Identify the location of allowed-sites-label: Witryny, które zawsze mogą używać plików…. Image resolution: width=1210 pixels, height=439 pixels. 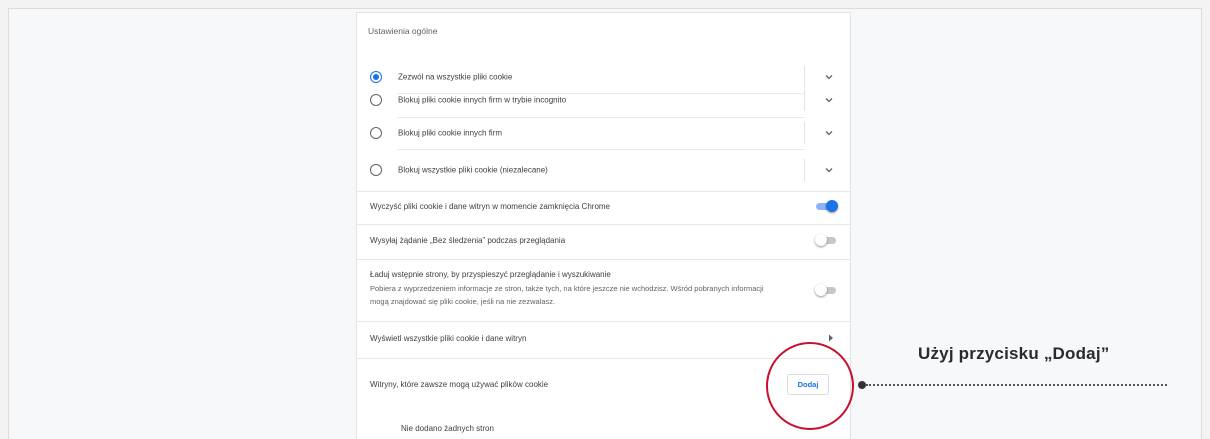
(459, 384).